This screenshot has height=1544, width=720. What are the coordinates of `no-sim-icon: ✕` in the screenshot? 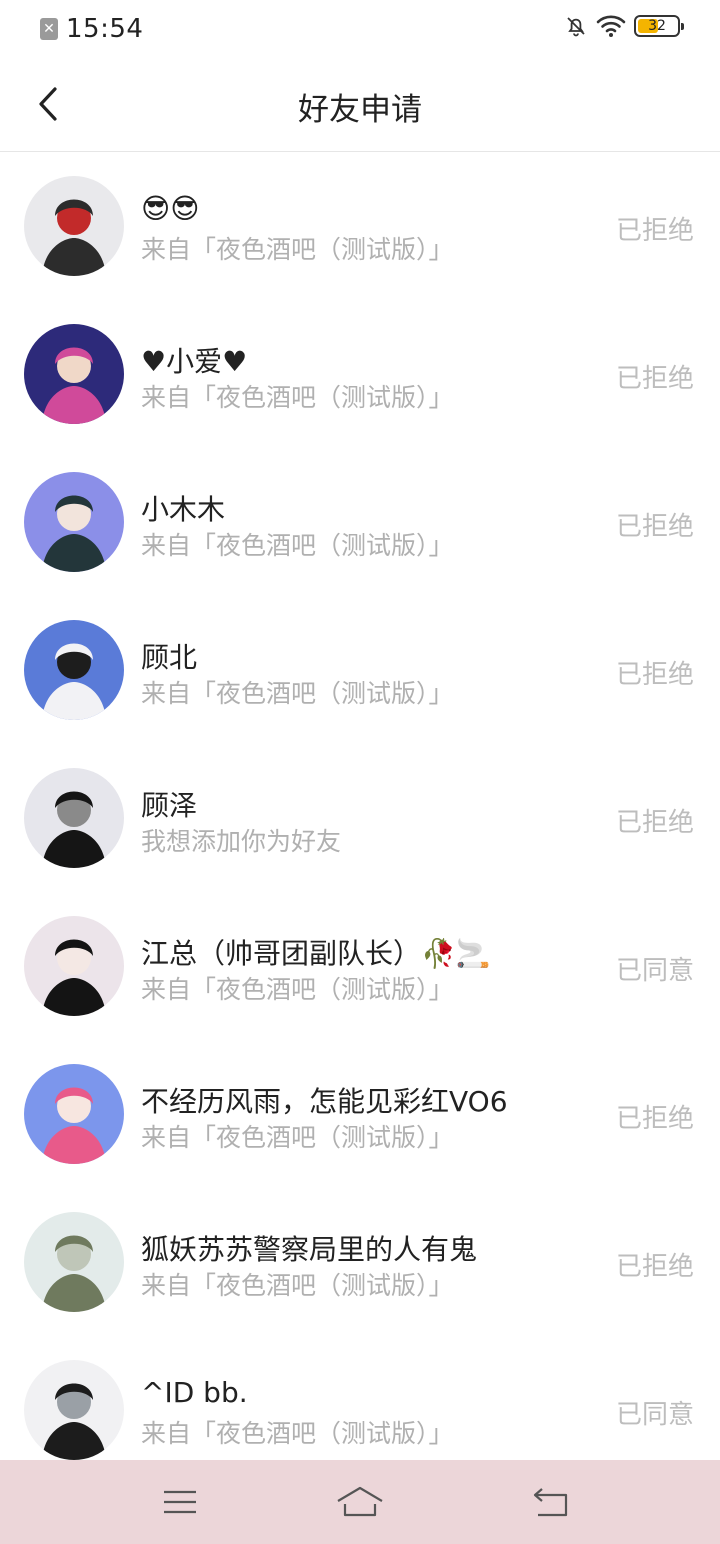 It's located at (49, 29).